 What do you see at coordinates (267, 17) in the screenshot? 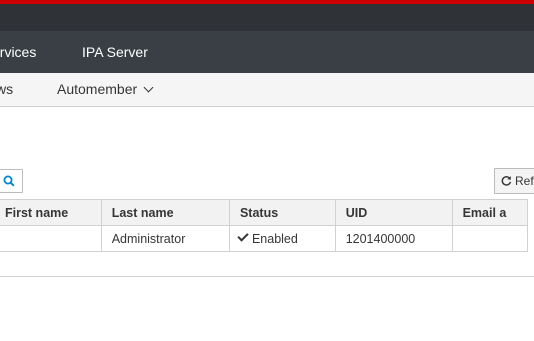
I see `masthead` at bounding box center [267, 17].